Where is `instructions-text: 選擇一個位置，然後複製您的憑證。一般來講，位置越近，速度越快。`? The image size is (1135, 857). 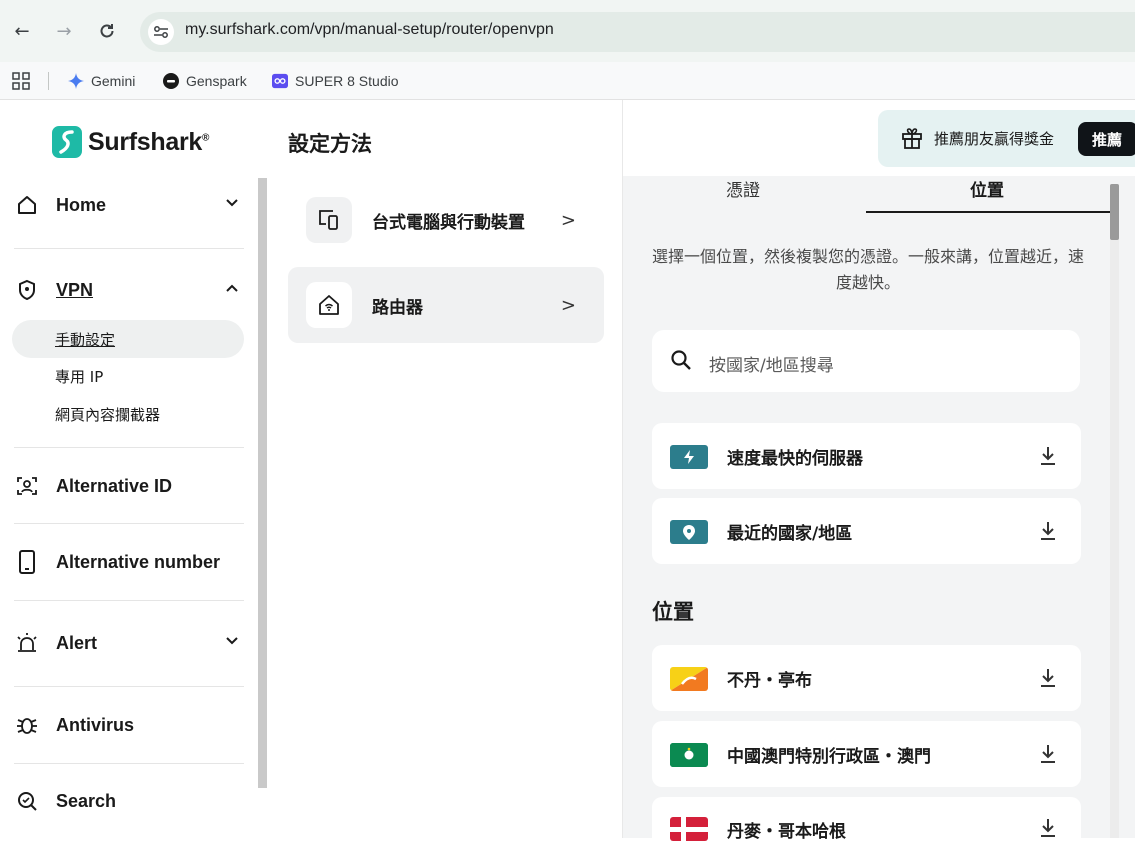
instructions-text: 選擇一個位置，然後複製您的憑證。一般來講，位置越近，速度越快。 is located at coordinates (867, 269).